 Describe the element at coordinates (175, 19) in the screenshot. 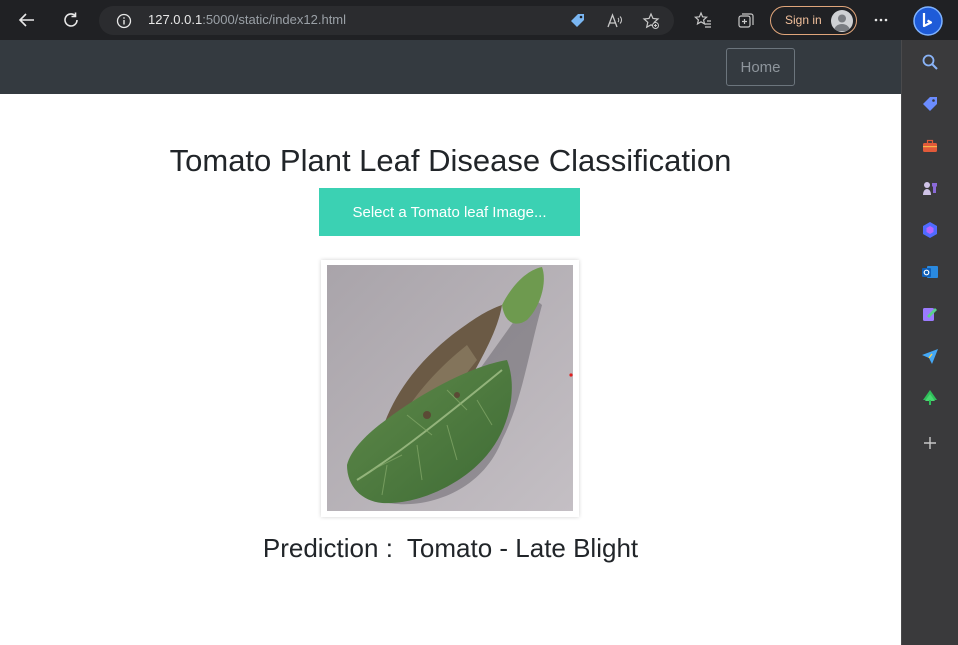

I see `url-host: 127.0.0.1` at that location.